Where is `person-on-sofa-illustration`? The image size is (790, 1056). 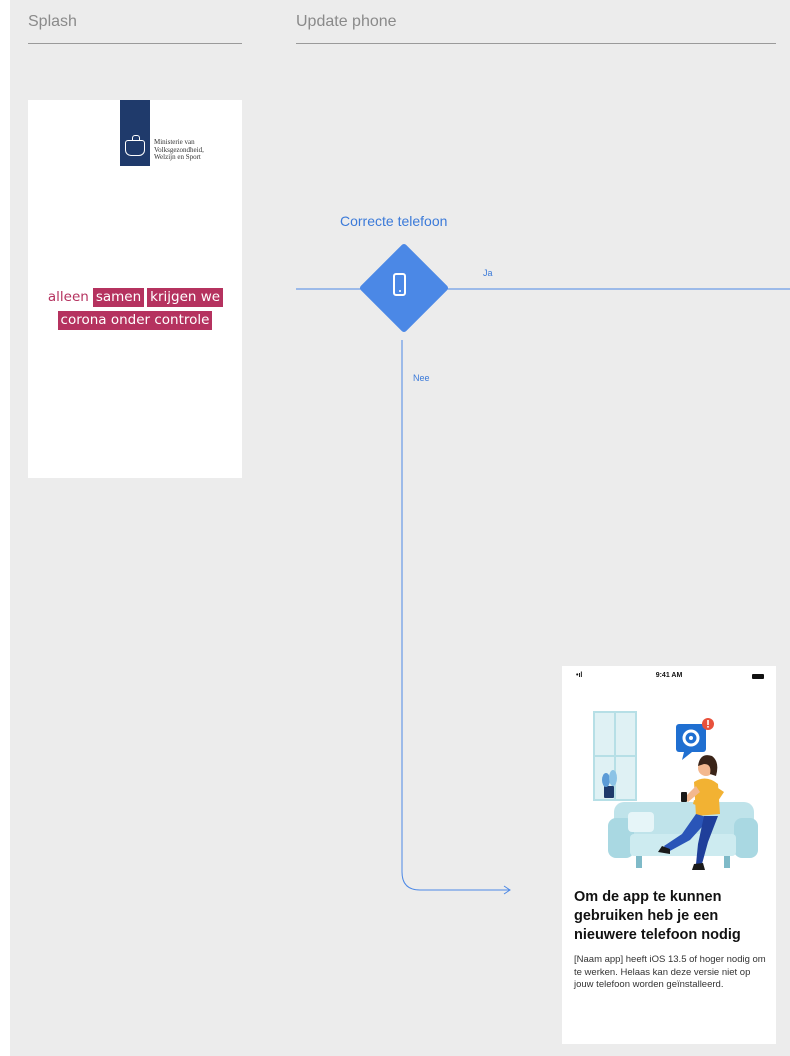 person-on-sofa-illustration is located at coordinates (675, 790).